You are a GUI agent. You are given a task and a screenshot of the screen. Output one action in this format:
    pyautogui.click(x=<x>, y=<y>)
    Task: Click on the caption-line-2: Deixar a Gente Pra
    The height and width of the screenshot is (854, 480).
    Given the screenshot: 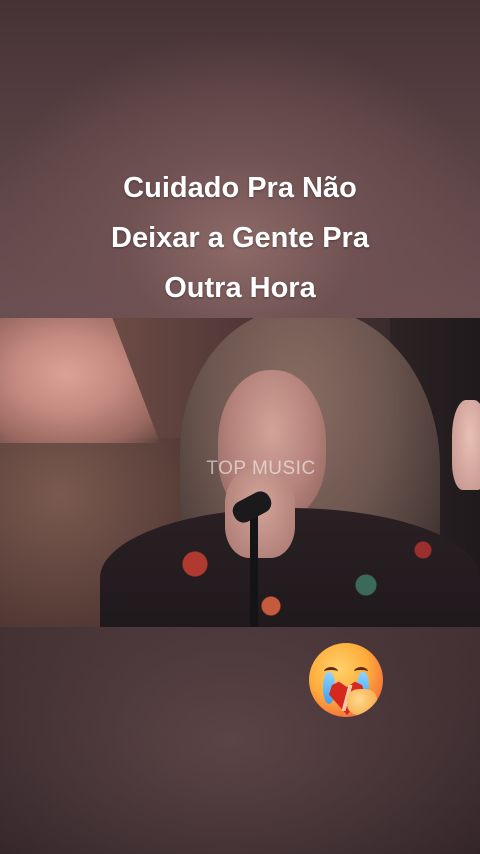 What is the action you would take?
    pyautogui.click(x=240, y=238)
    